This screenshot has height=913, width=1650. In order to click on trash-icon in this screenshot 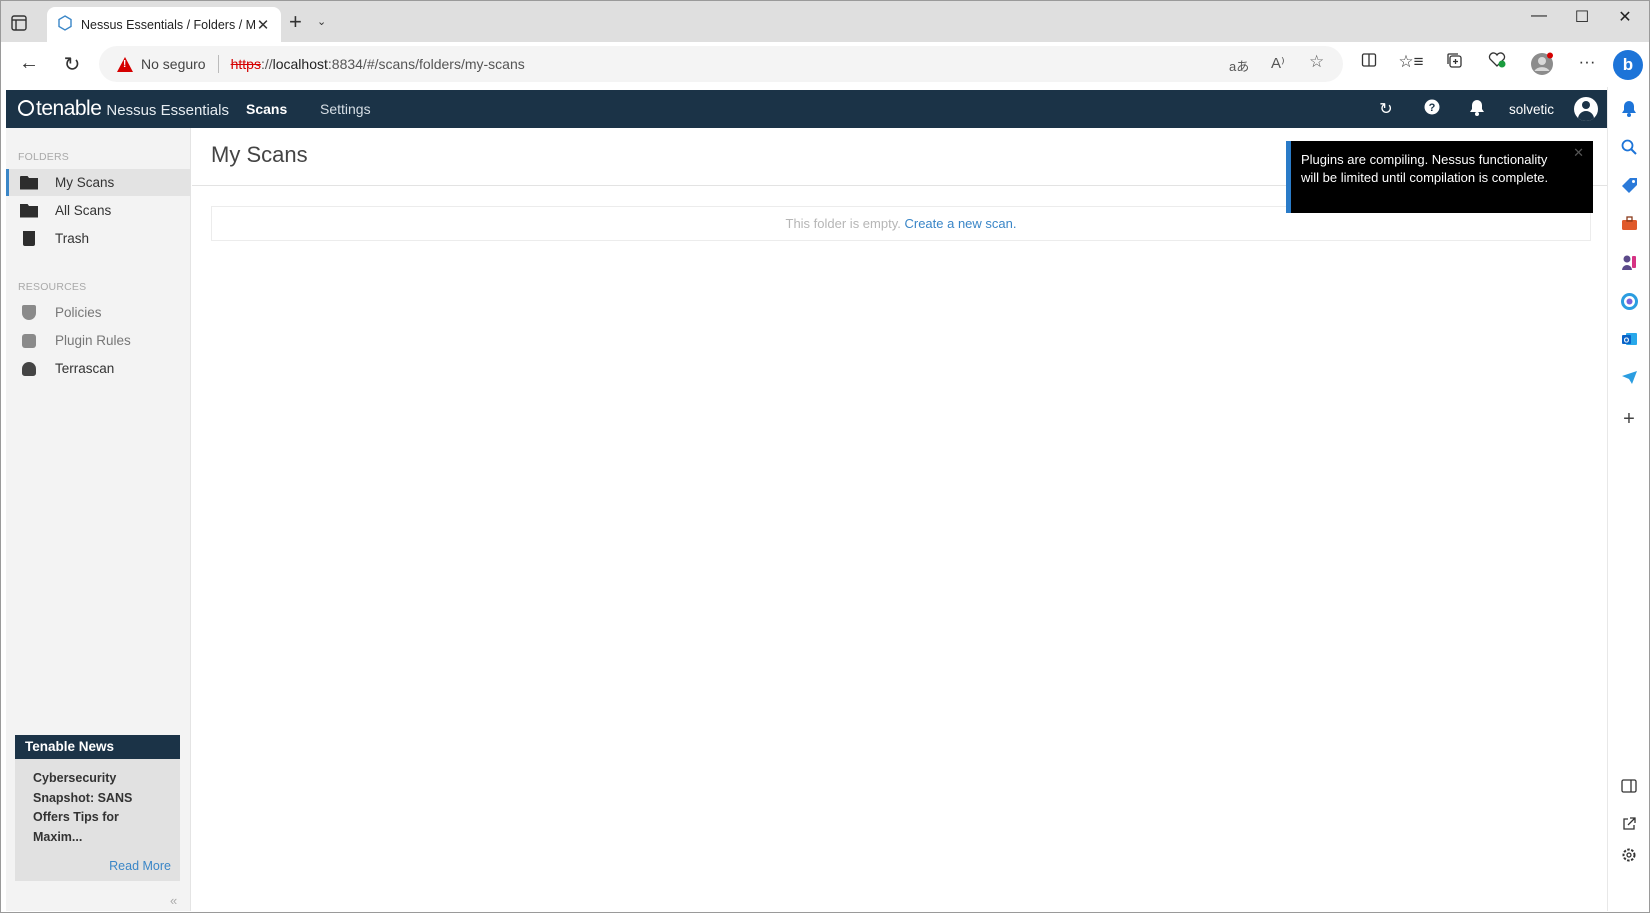, I will do `click(29, 238)`.